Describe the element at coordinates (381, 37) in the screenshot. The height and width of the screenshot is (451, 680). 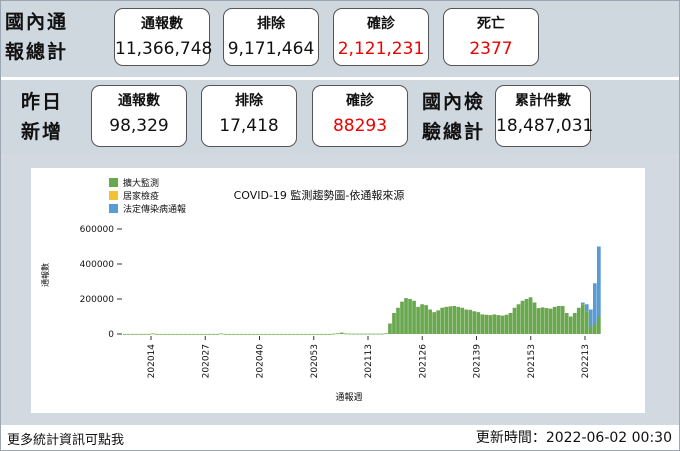
I see `total-confirmed-card: 確診 2,121,231` at that location.